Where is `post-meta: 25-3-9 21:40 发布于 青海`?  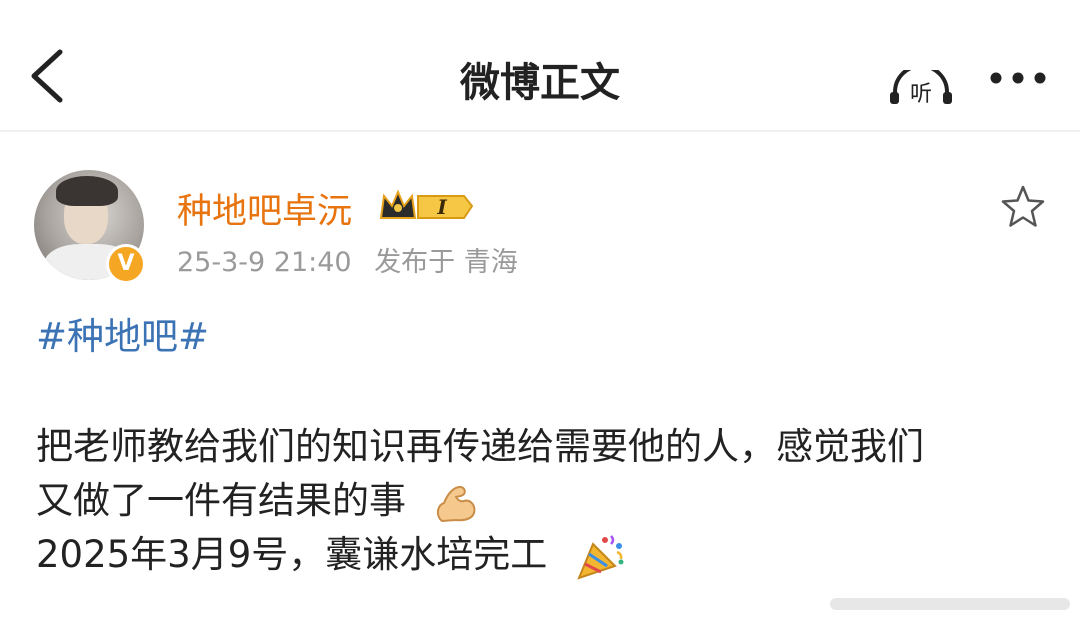
post-meta: 25-3-9 21:40 发布于 青海 is located at coordinates (347, 259).